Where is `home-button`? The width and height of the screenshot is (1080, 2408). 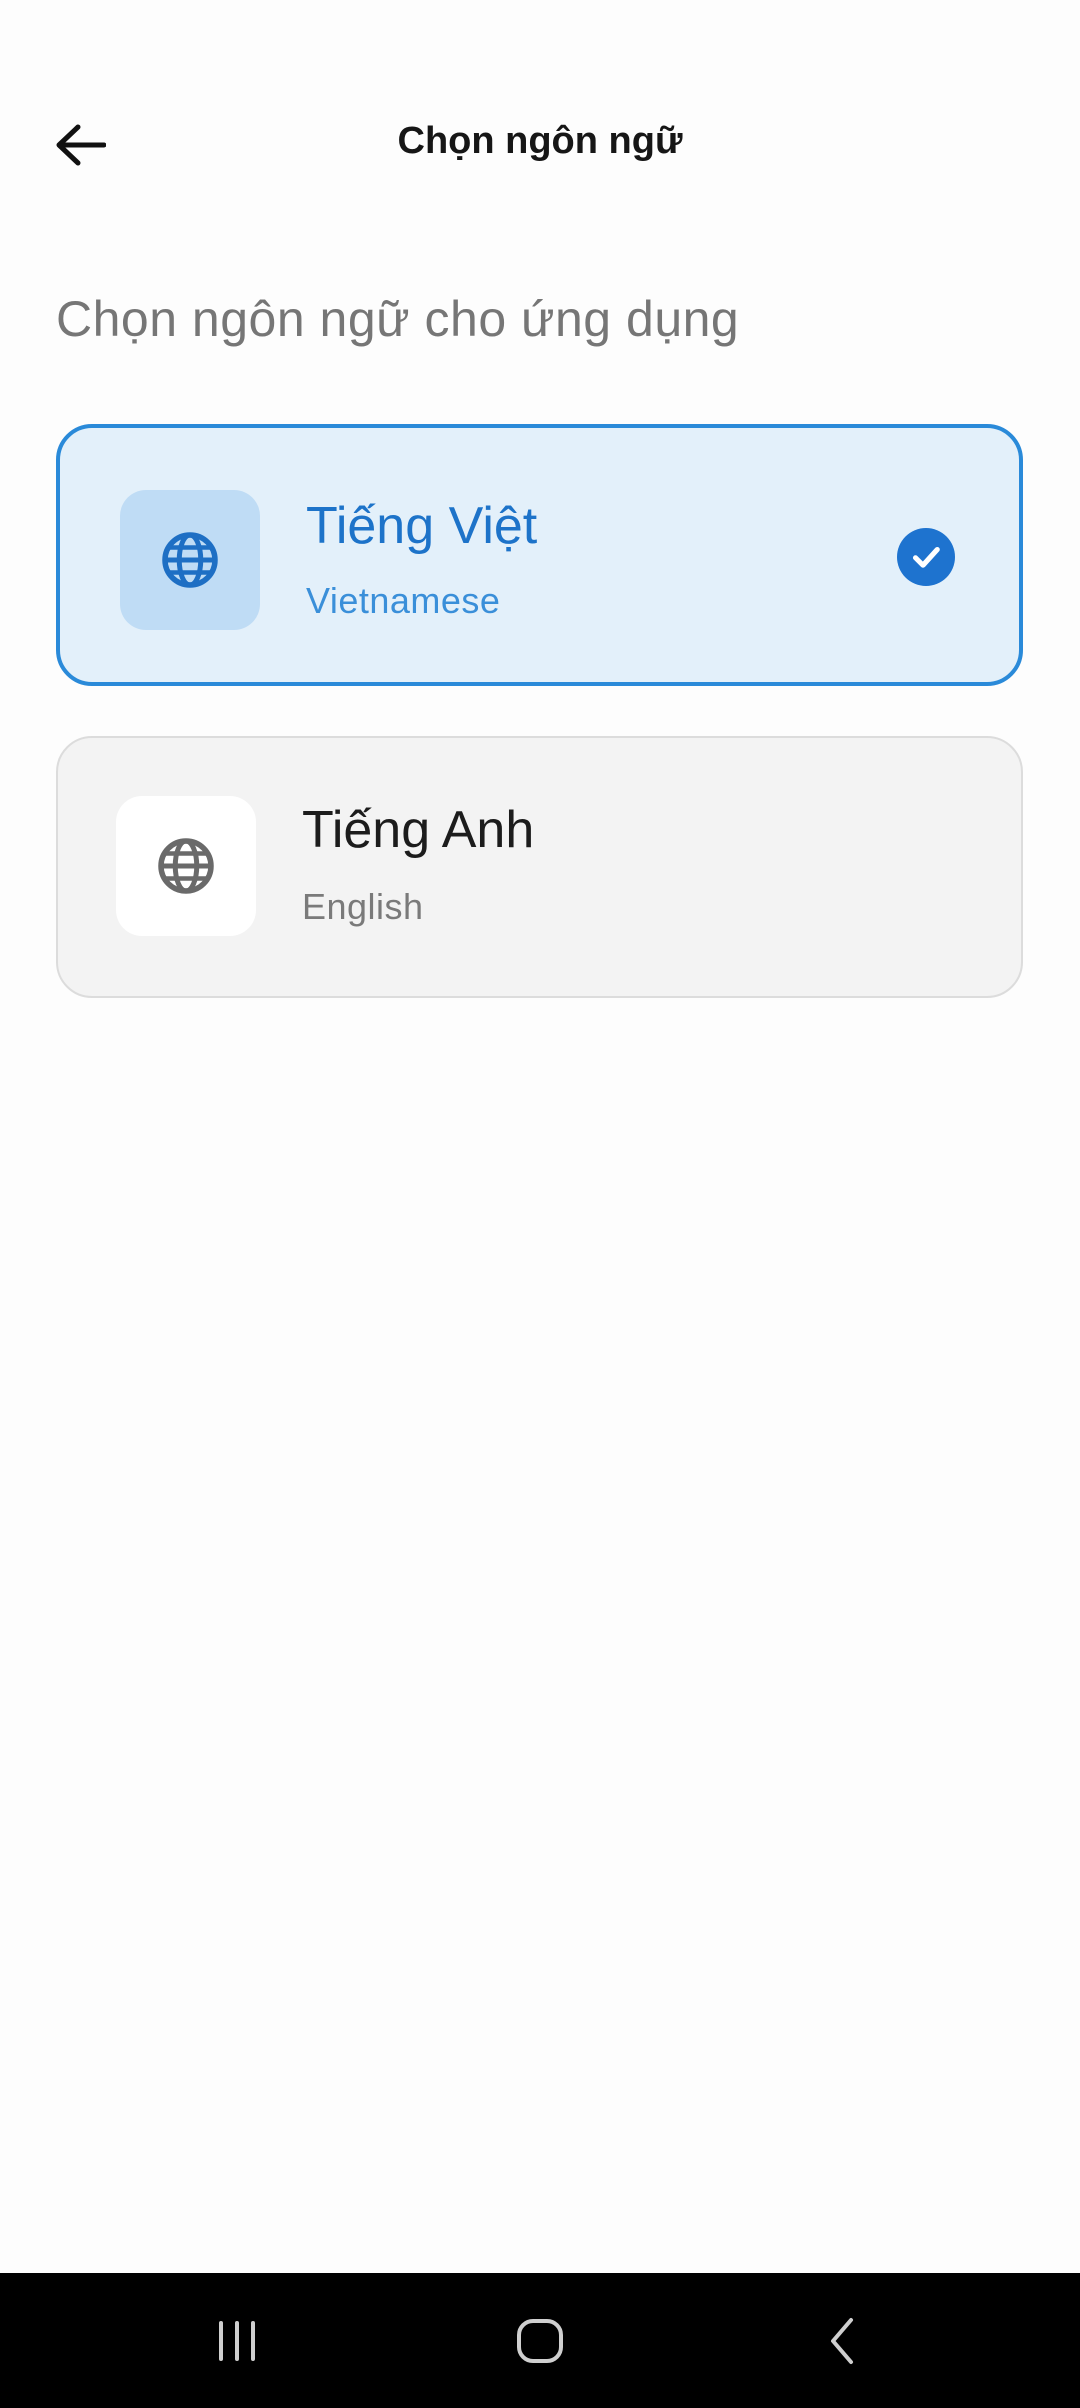 home-button is located at coordinates (540, 2340).